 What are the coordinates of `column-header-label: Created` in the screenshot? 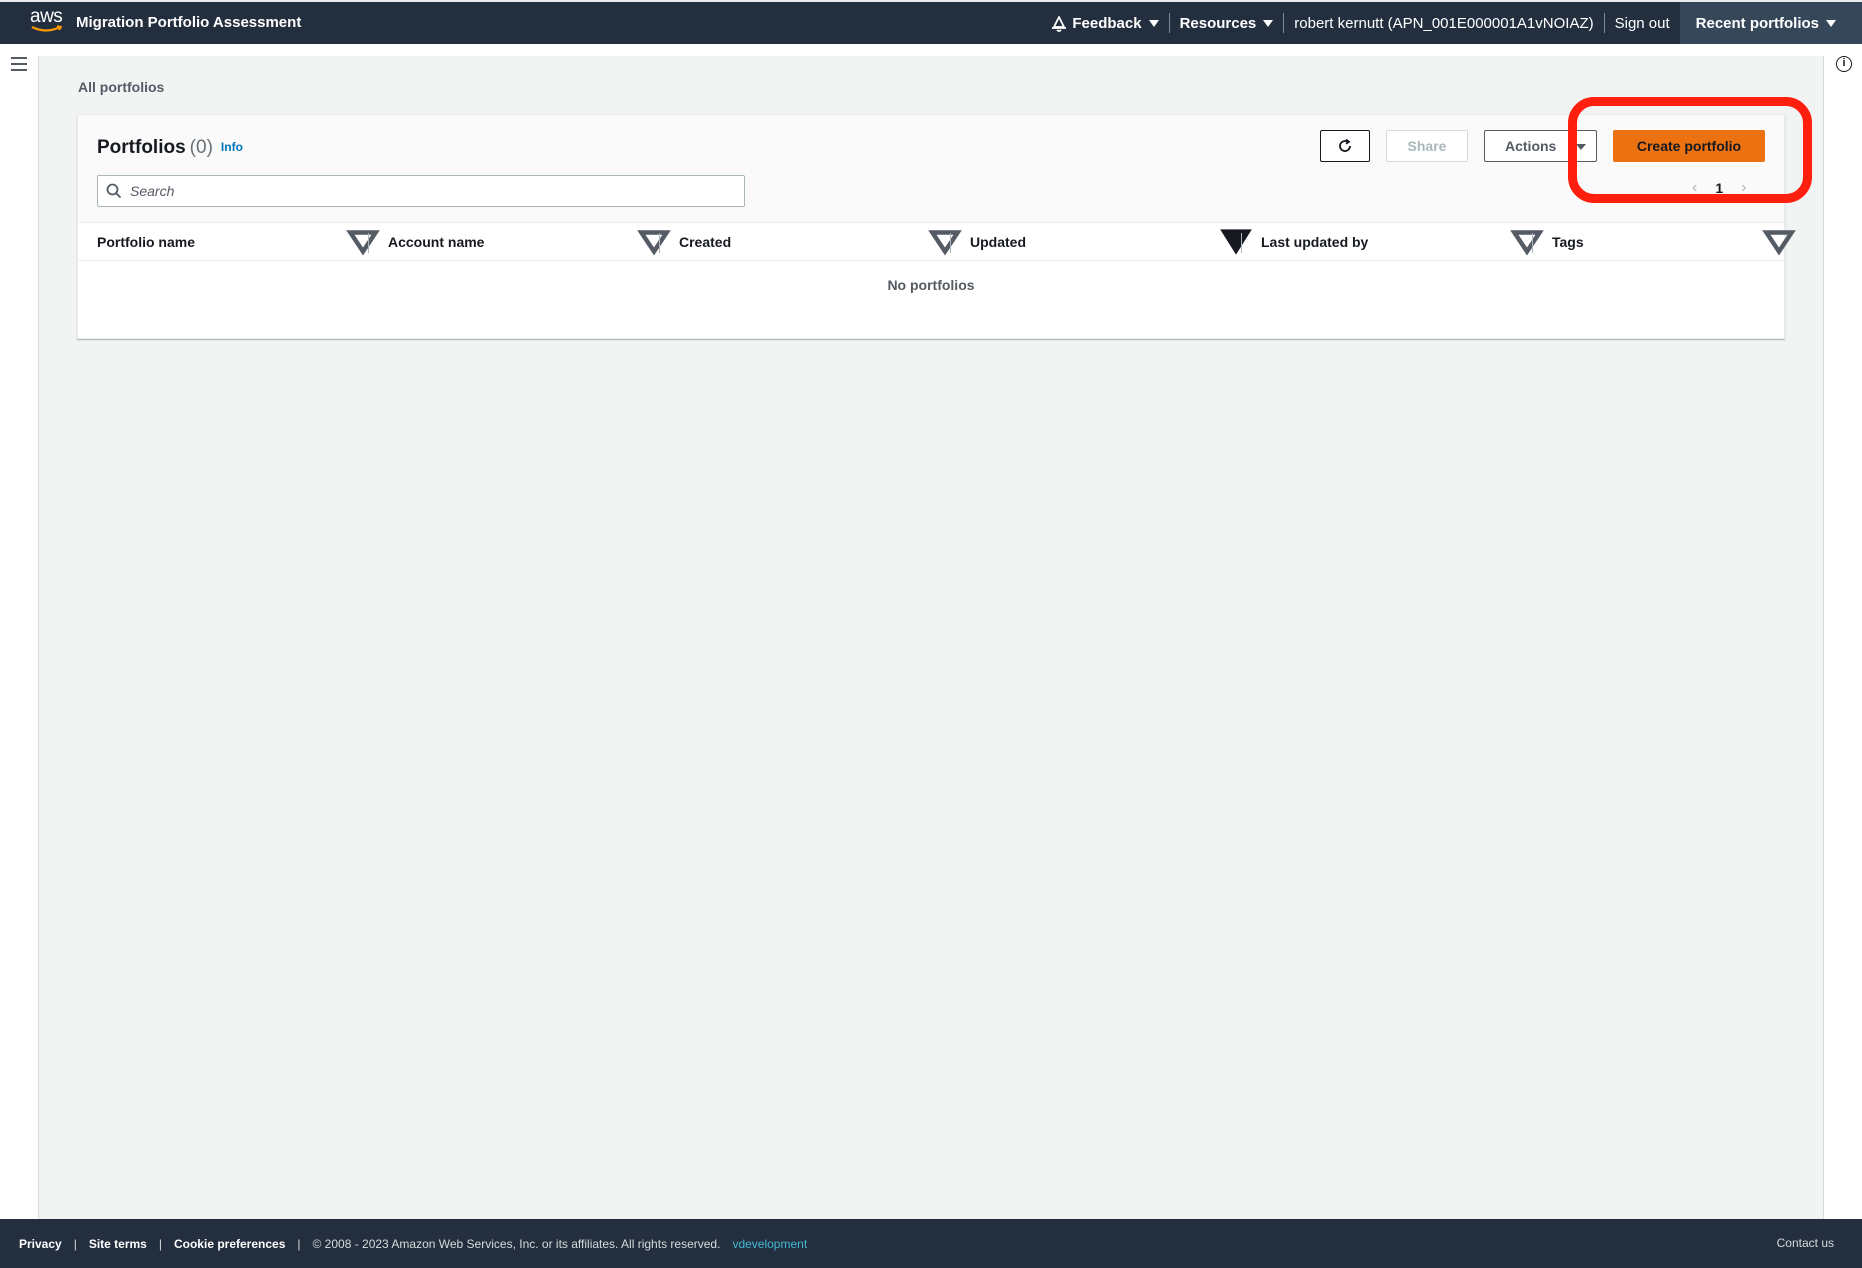 It's located at (705, 242).